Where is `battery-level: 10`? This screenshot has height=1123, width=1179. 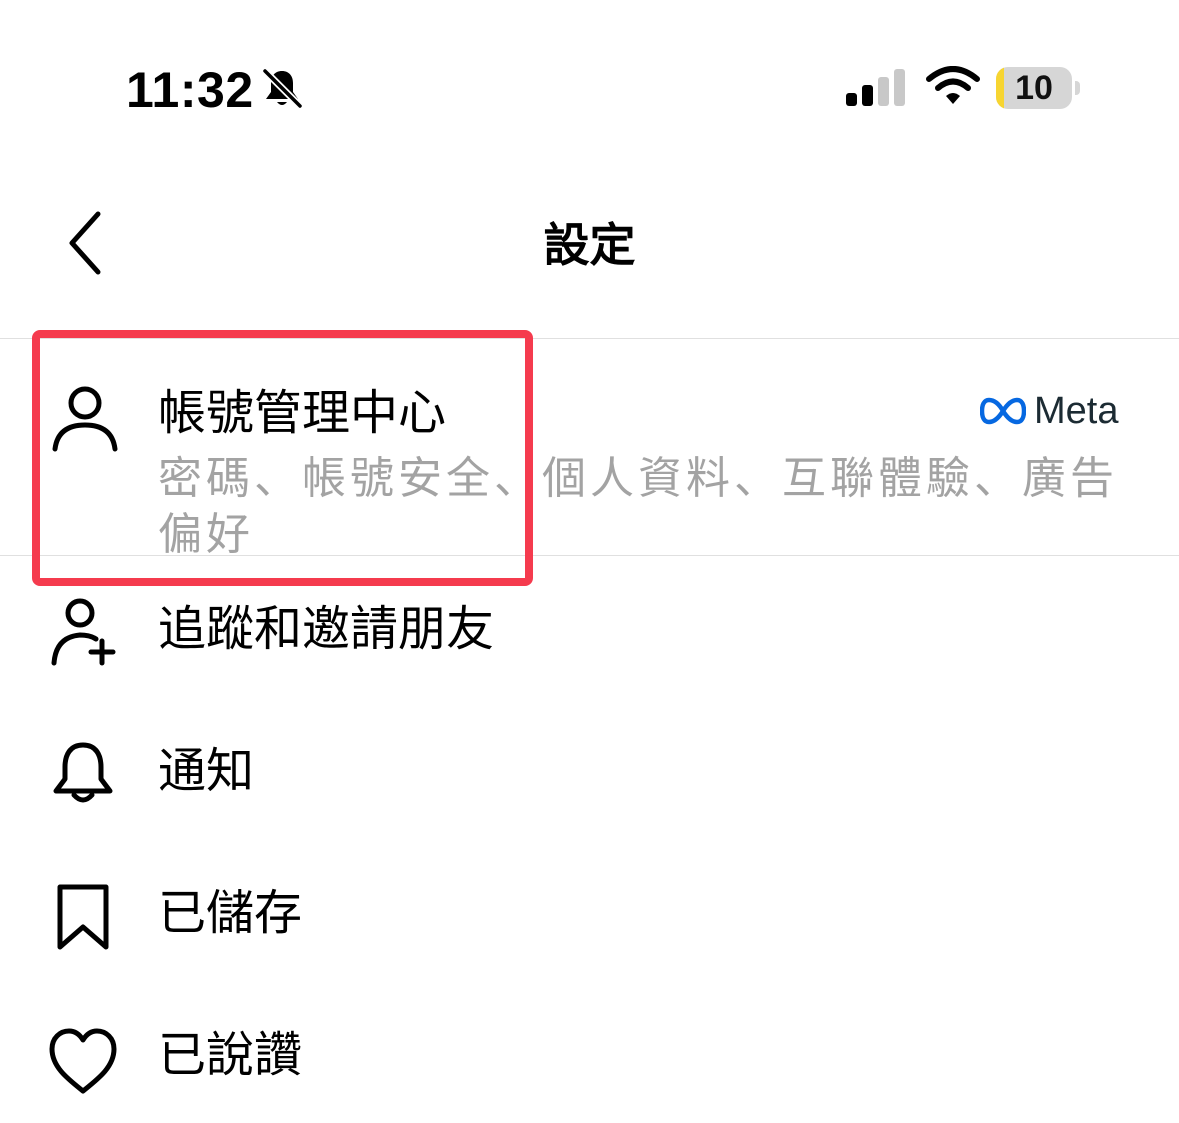
battery-level: 10 is located at coordinates (1034, 88).